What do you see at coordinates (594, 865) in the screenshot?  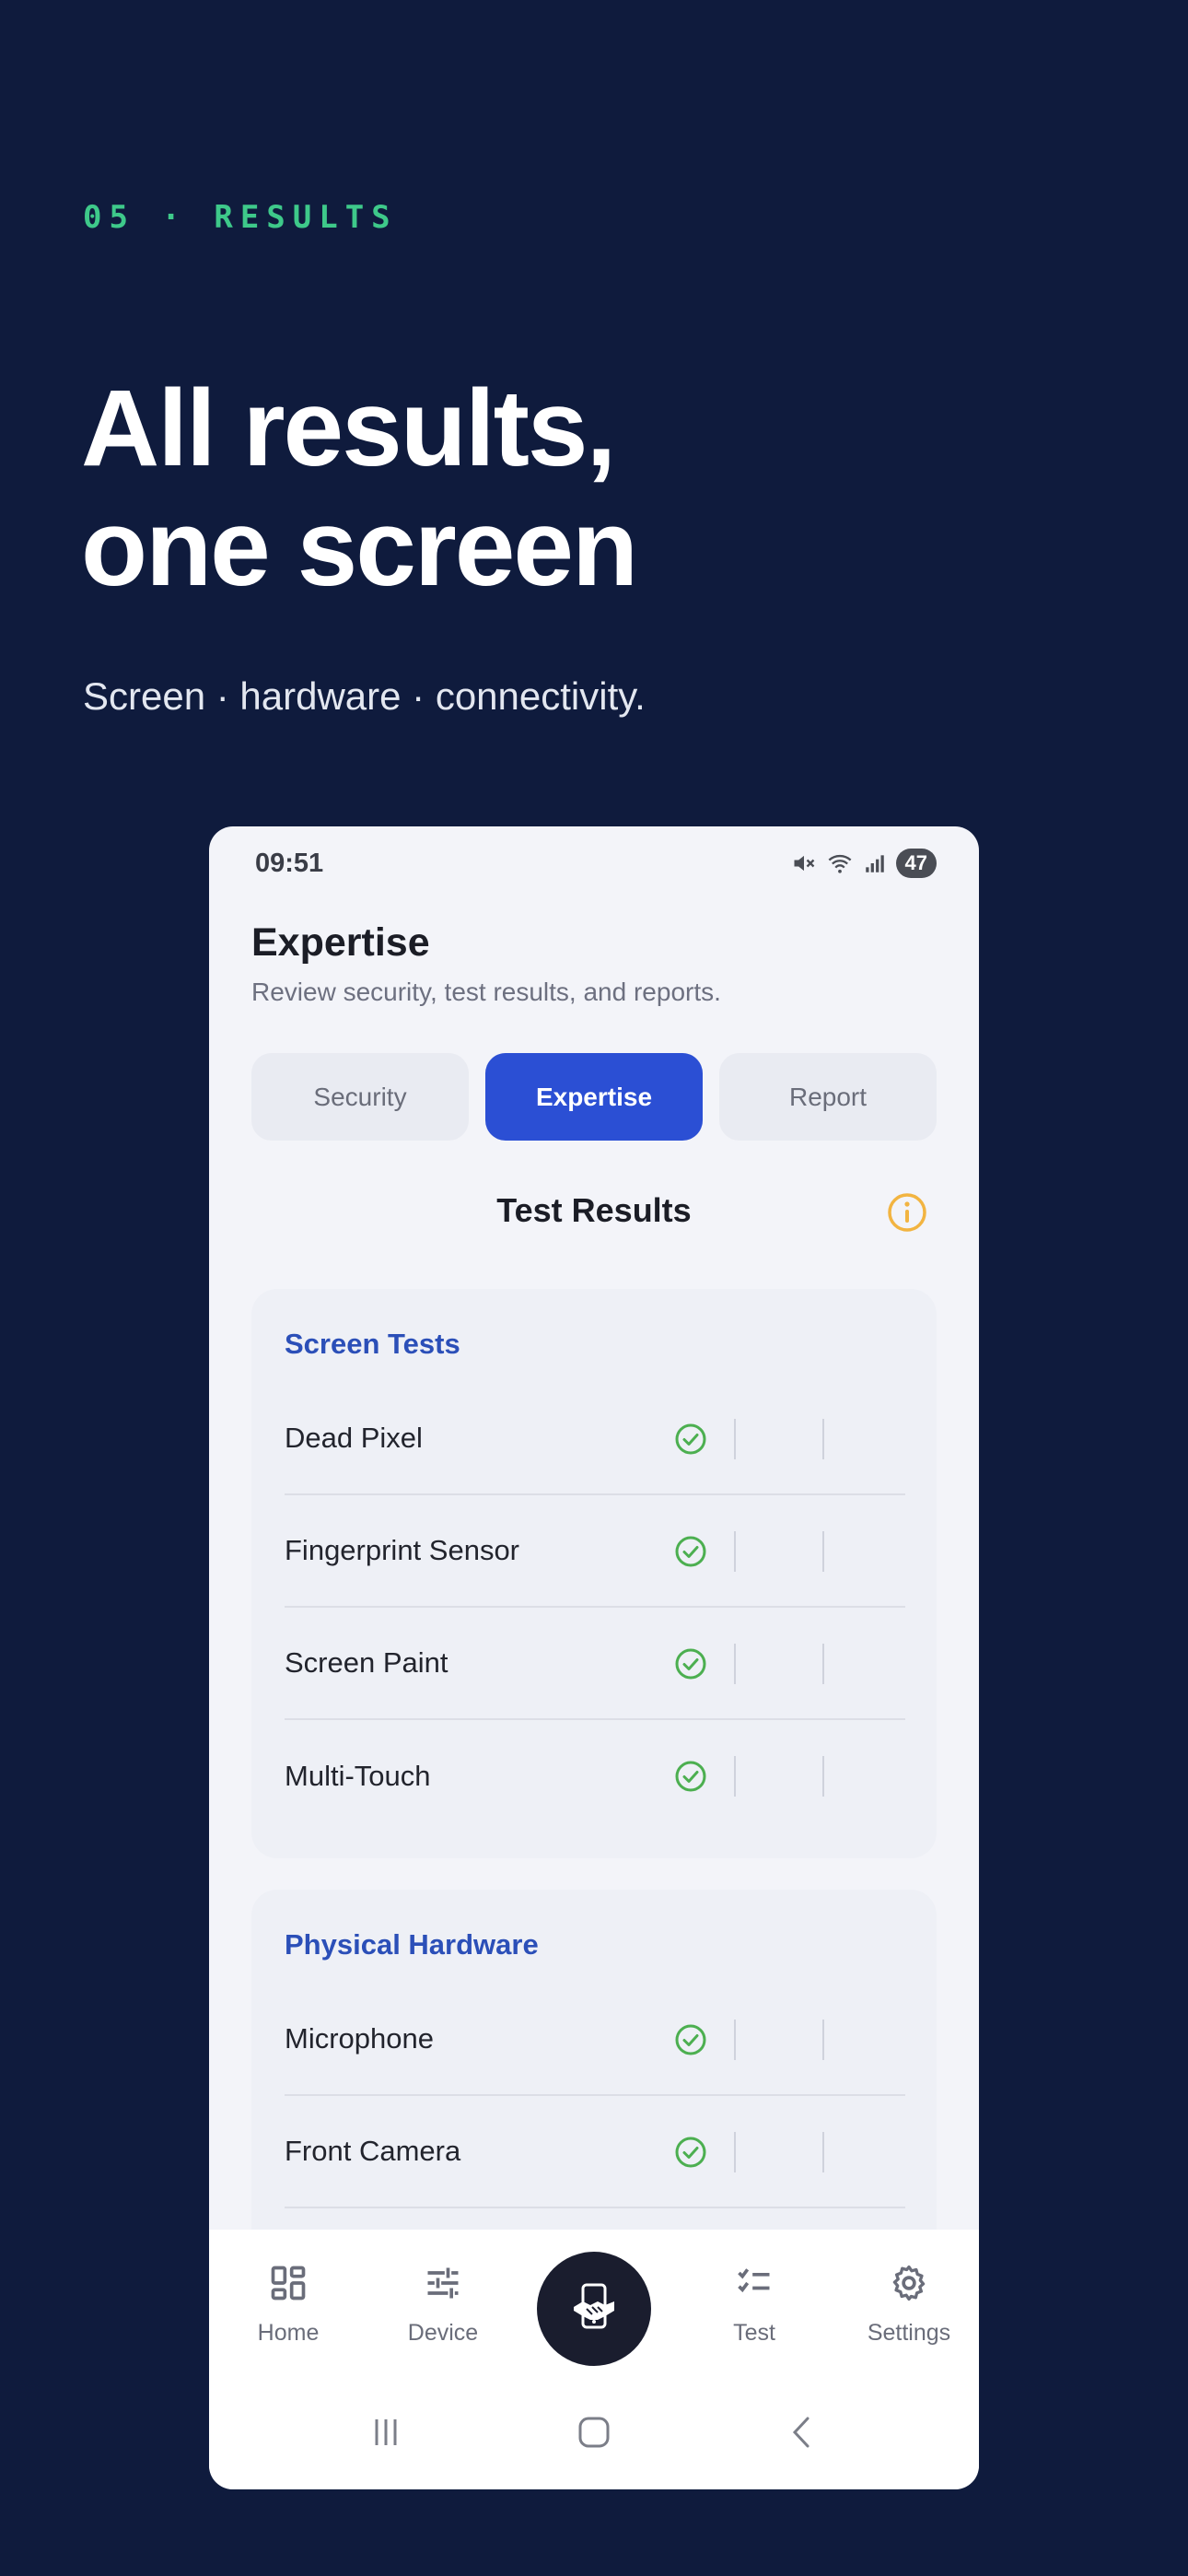 I see `status-bar: 09:51 47` at bounding box center [594, 865].